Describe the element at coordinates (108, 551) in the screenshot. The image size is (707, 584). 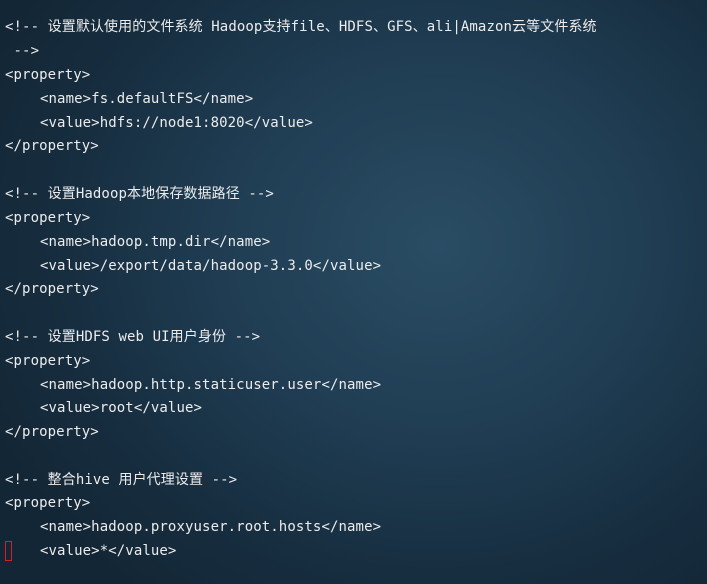
I see `value-line: <value>*</value>` at that location.